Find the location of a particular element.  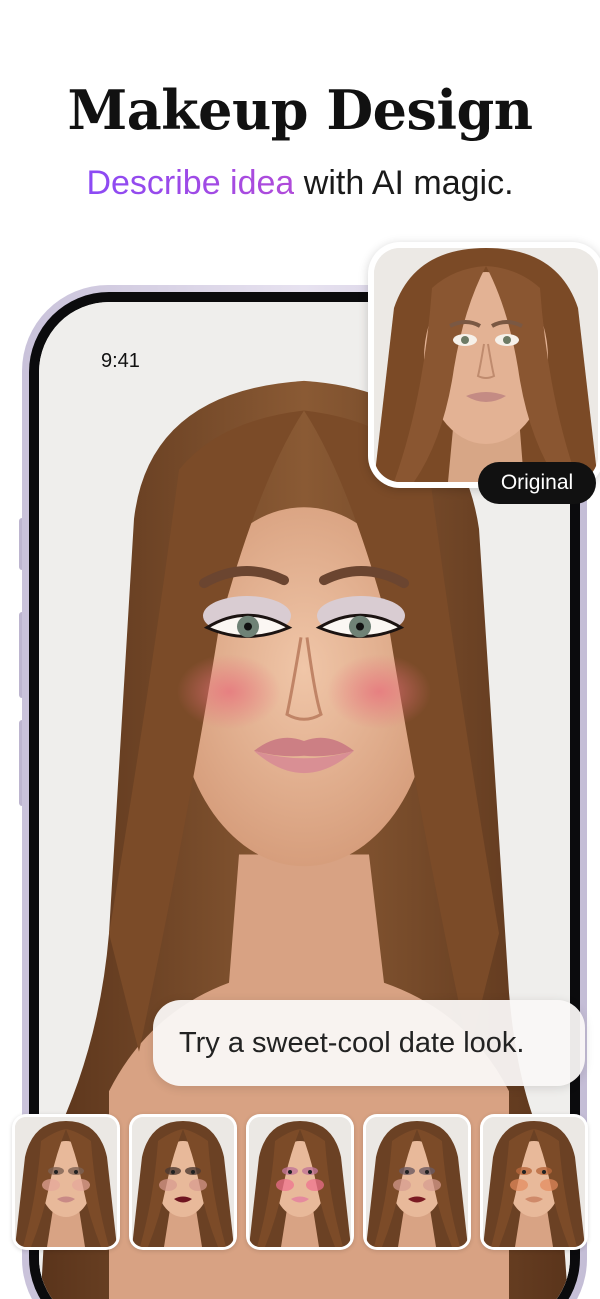

prompt-bubble: Try a sweet-cool date look. is located at coordinates (369, 1043).